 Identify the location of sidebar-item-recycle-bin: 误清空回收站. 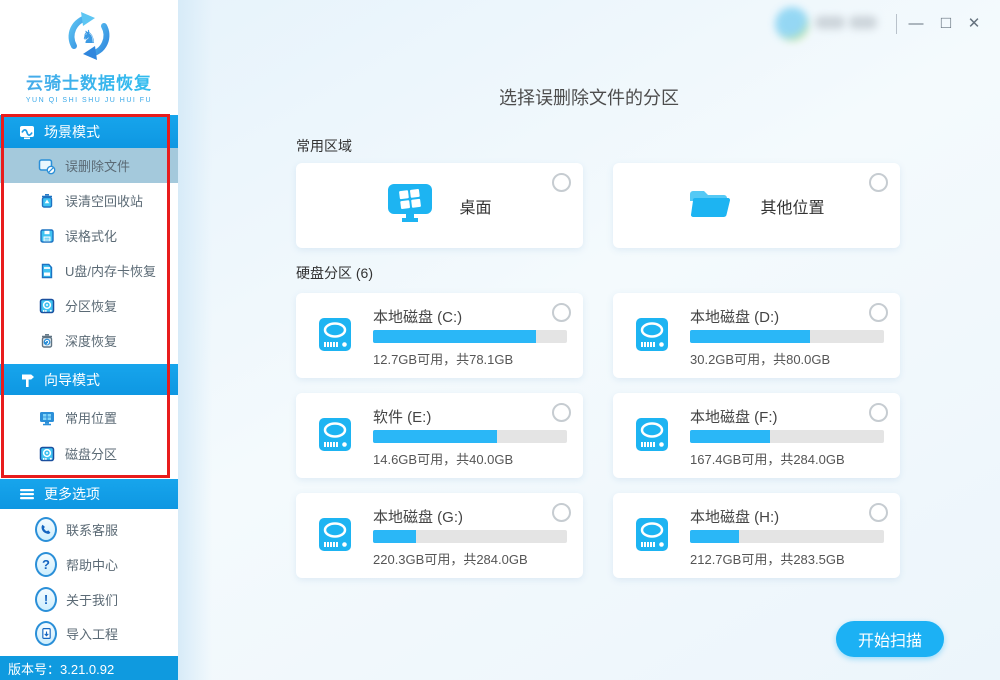
(89, 200).